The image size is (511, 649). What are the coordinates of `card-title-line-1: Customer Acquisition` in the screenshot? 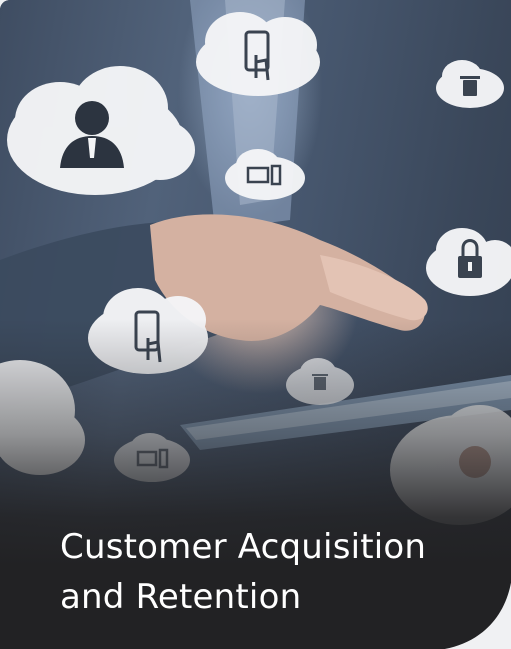 It's located at (243, 547).